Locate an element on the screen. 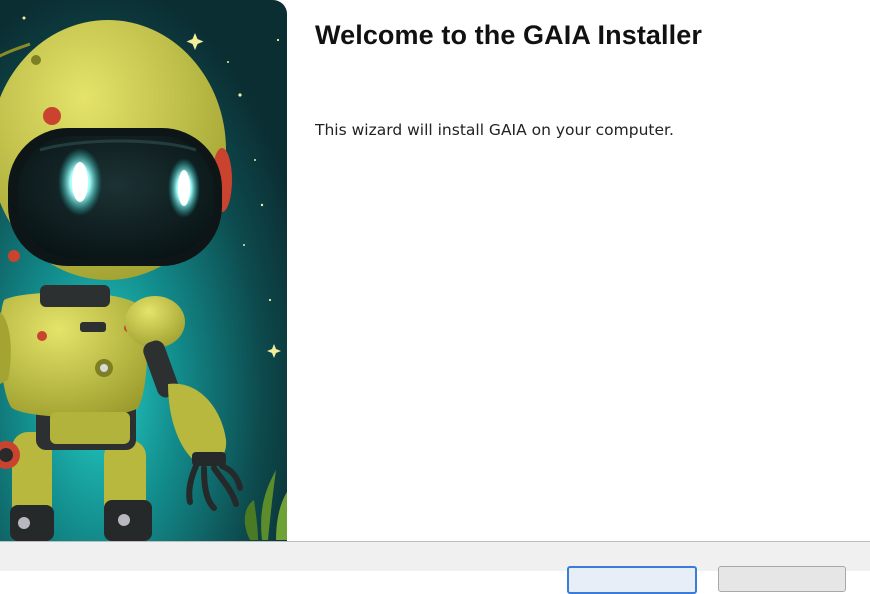 The image size is (870, 594). wizard-button-bar is located at coordinates (435, 567).